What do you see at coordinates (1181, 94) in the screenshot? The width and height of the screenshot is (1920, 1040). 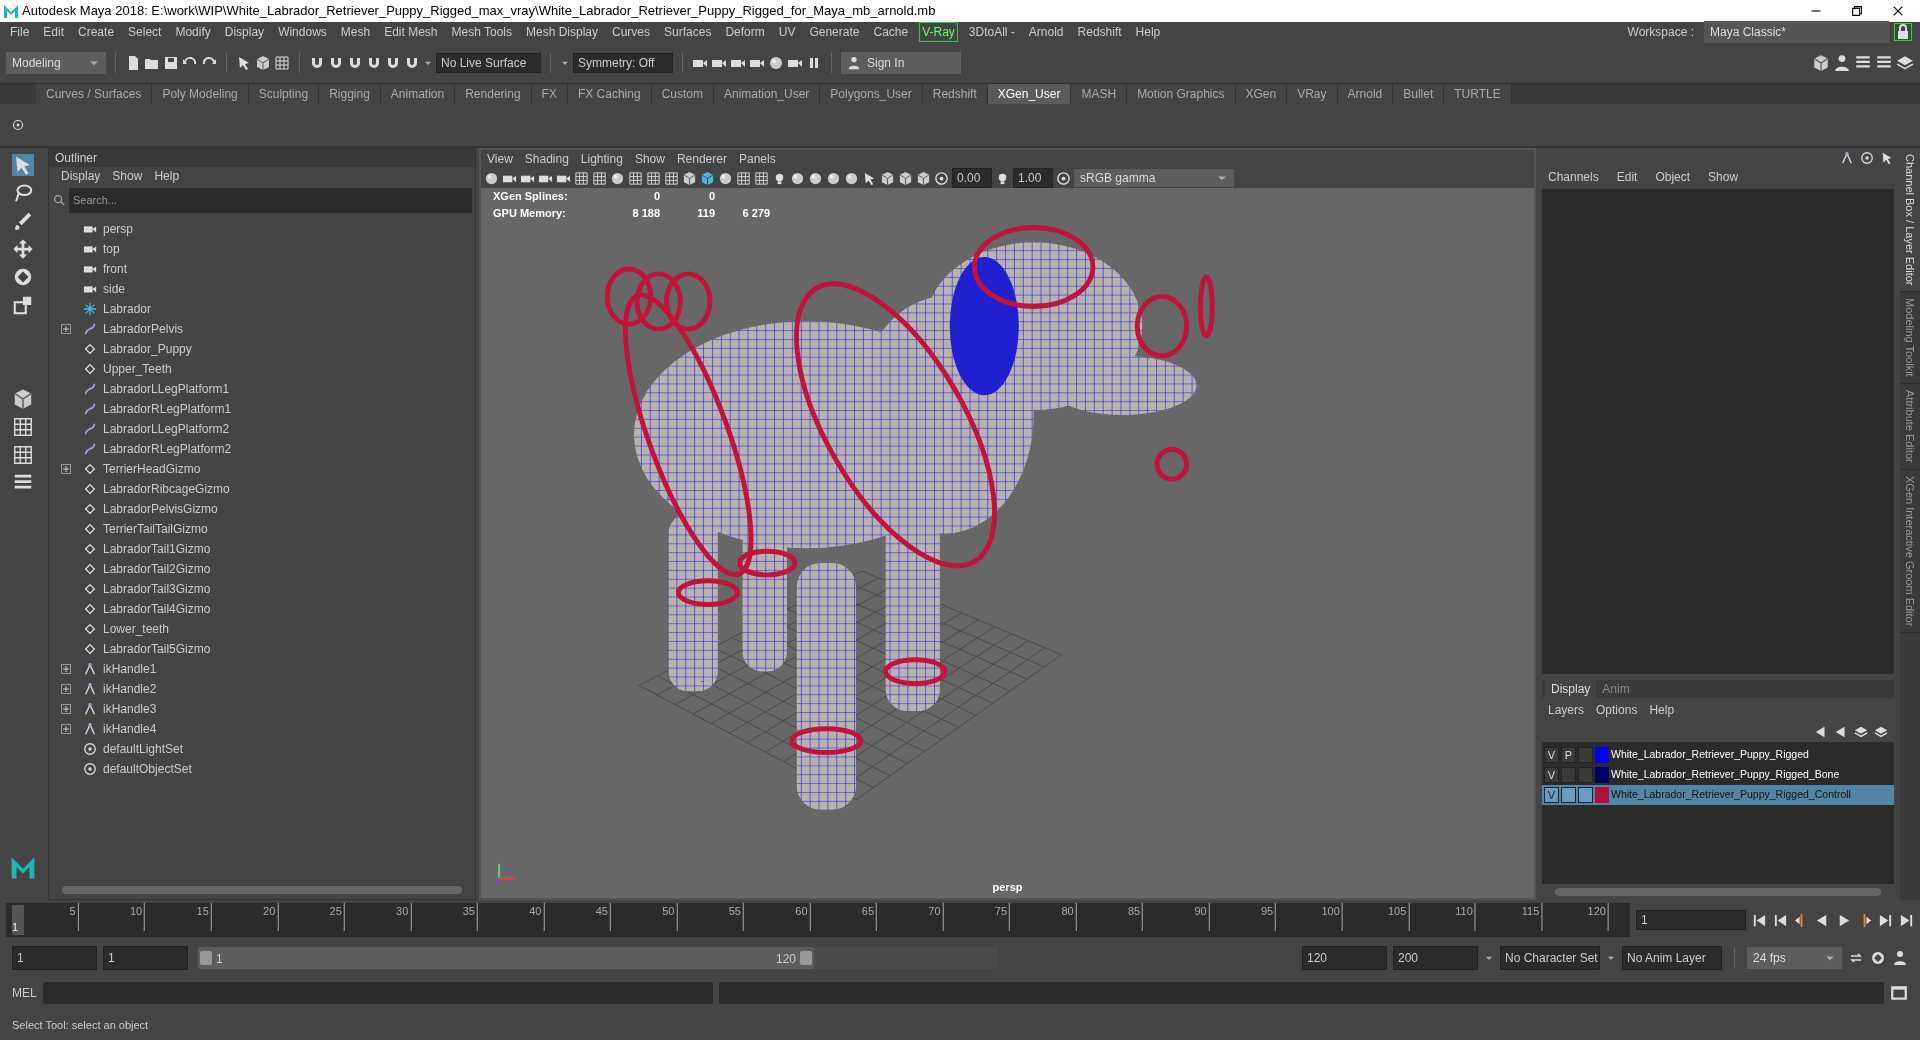 I see `shelf-tab: Motion Graphics` at bounding box center [1181, 94].